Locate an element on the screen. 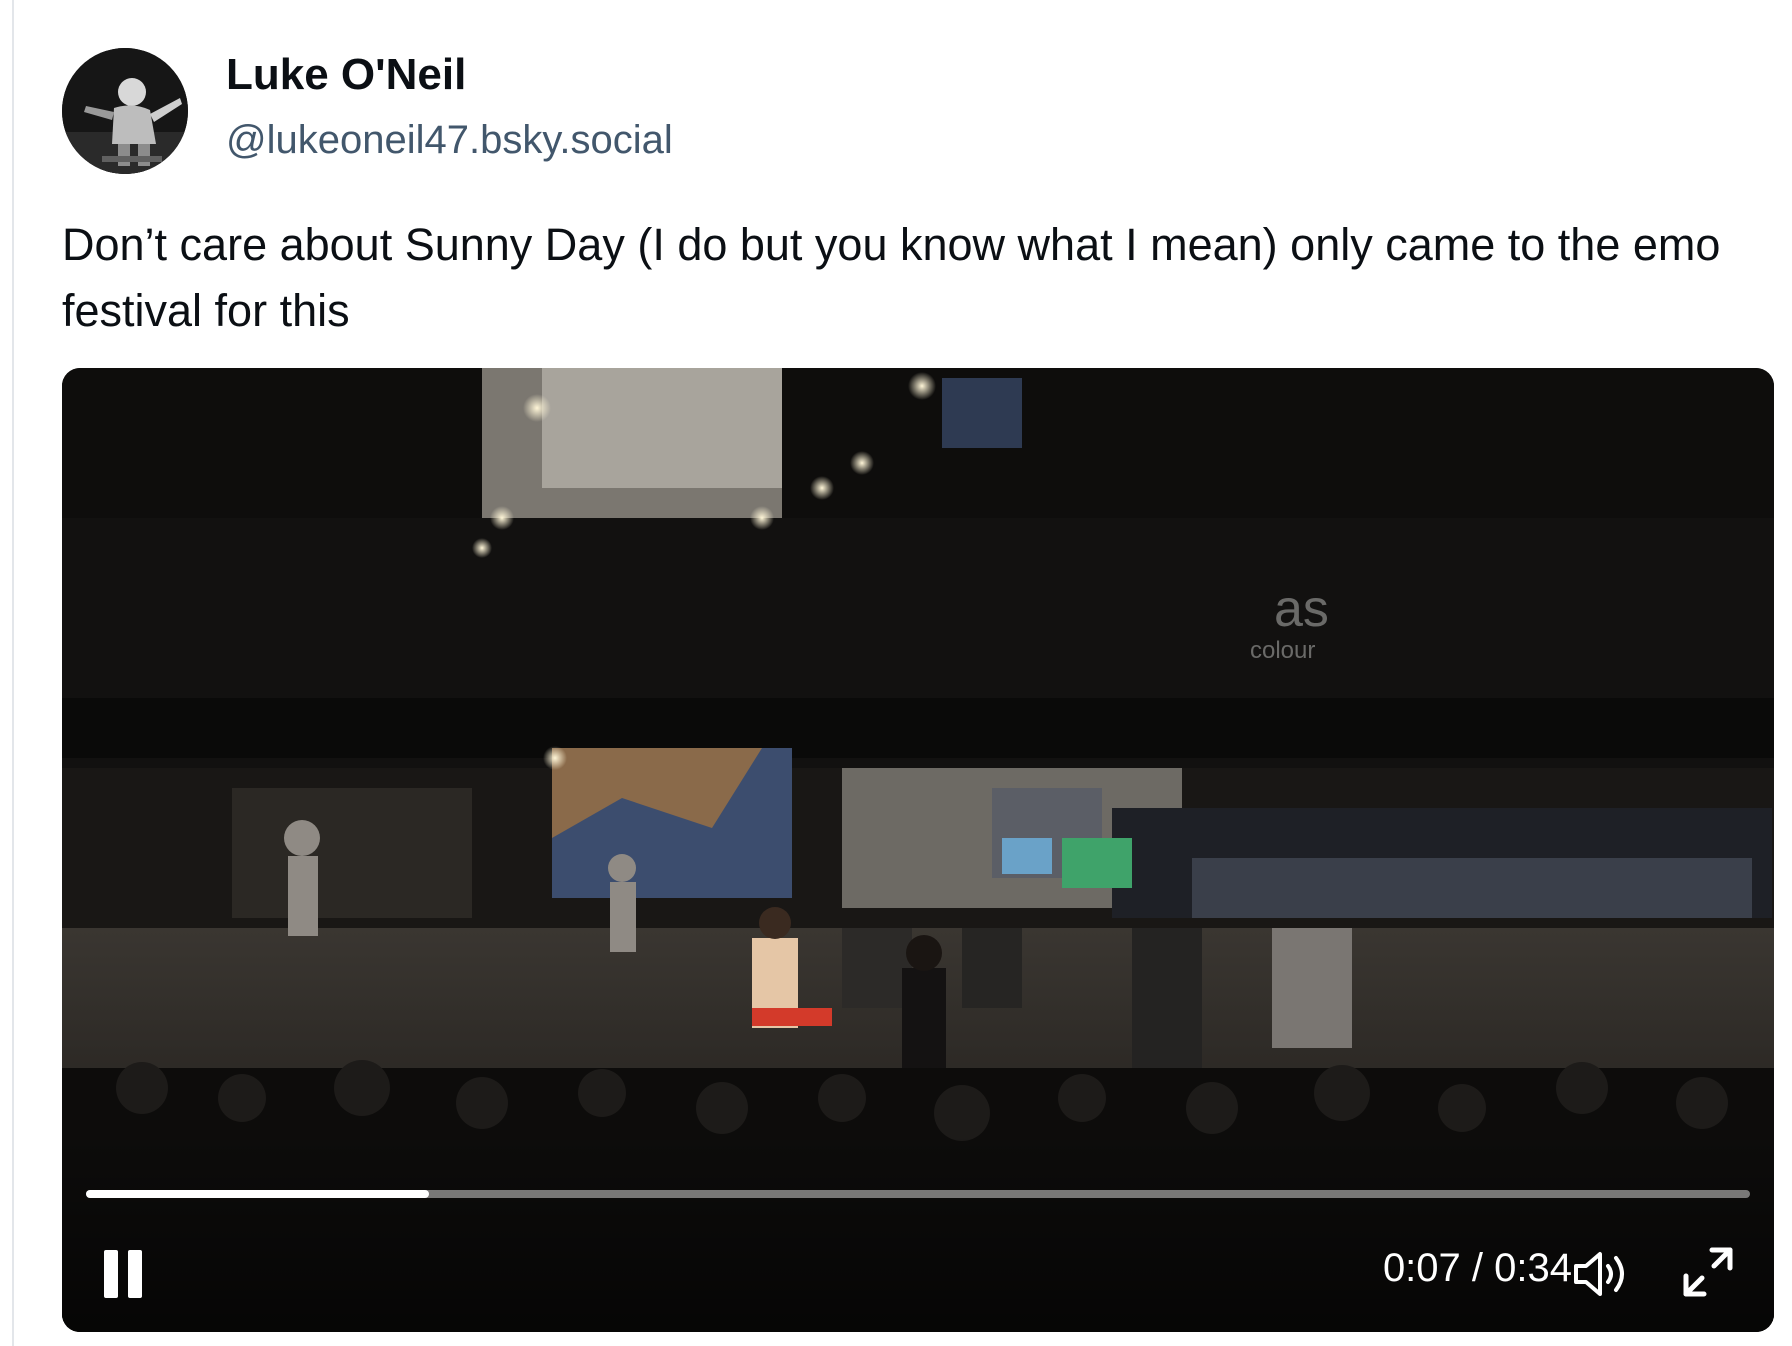 The image size is (1792, 1346). signage-logo-mark: as is located at coordinates (1301, 609).